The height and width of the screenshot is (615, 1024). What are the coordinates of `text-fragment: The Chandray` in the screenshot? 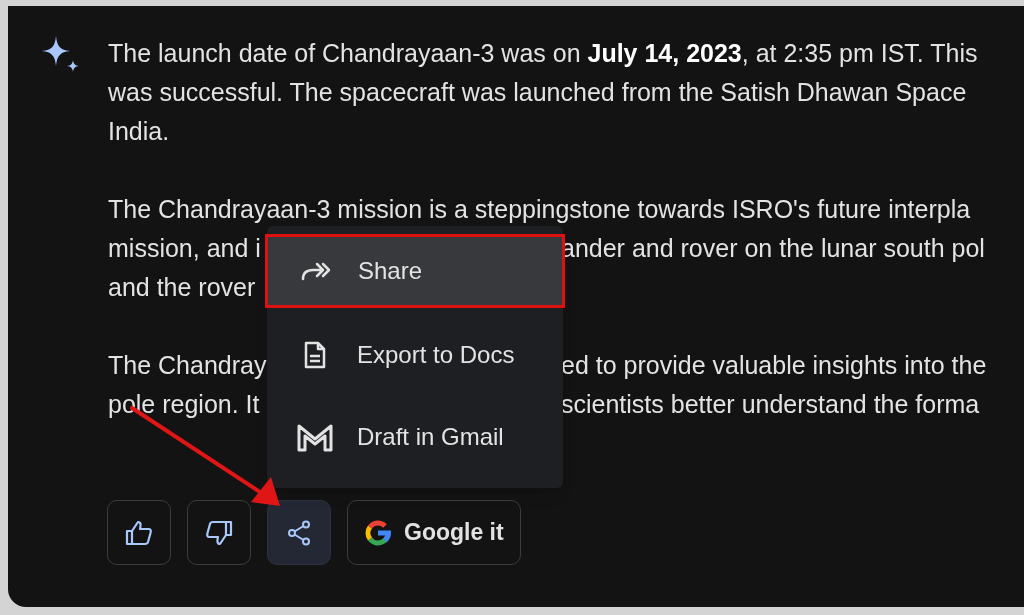 It's located at (187, 365).